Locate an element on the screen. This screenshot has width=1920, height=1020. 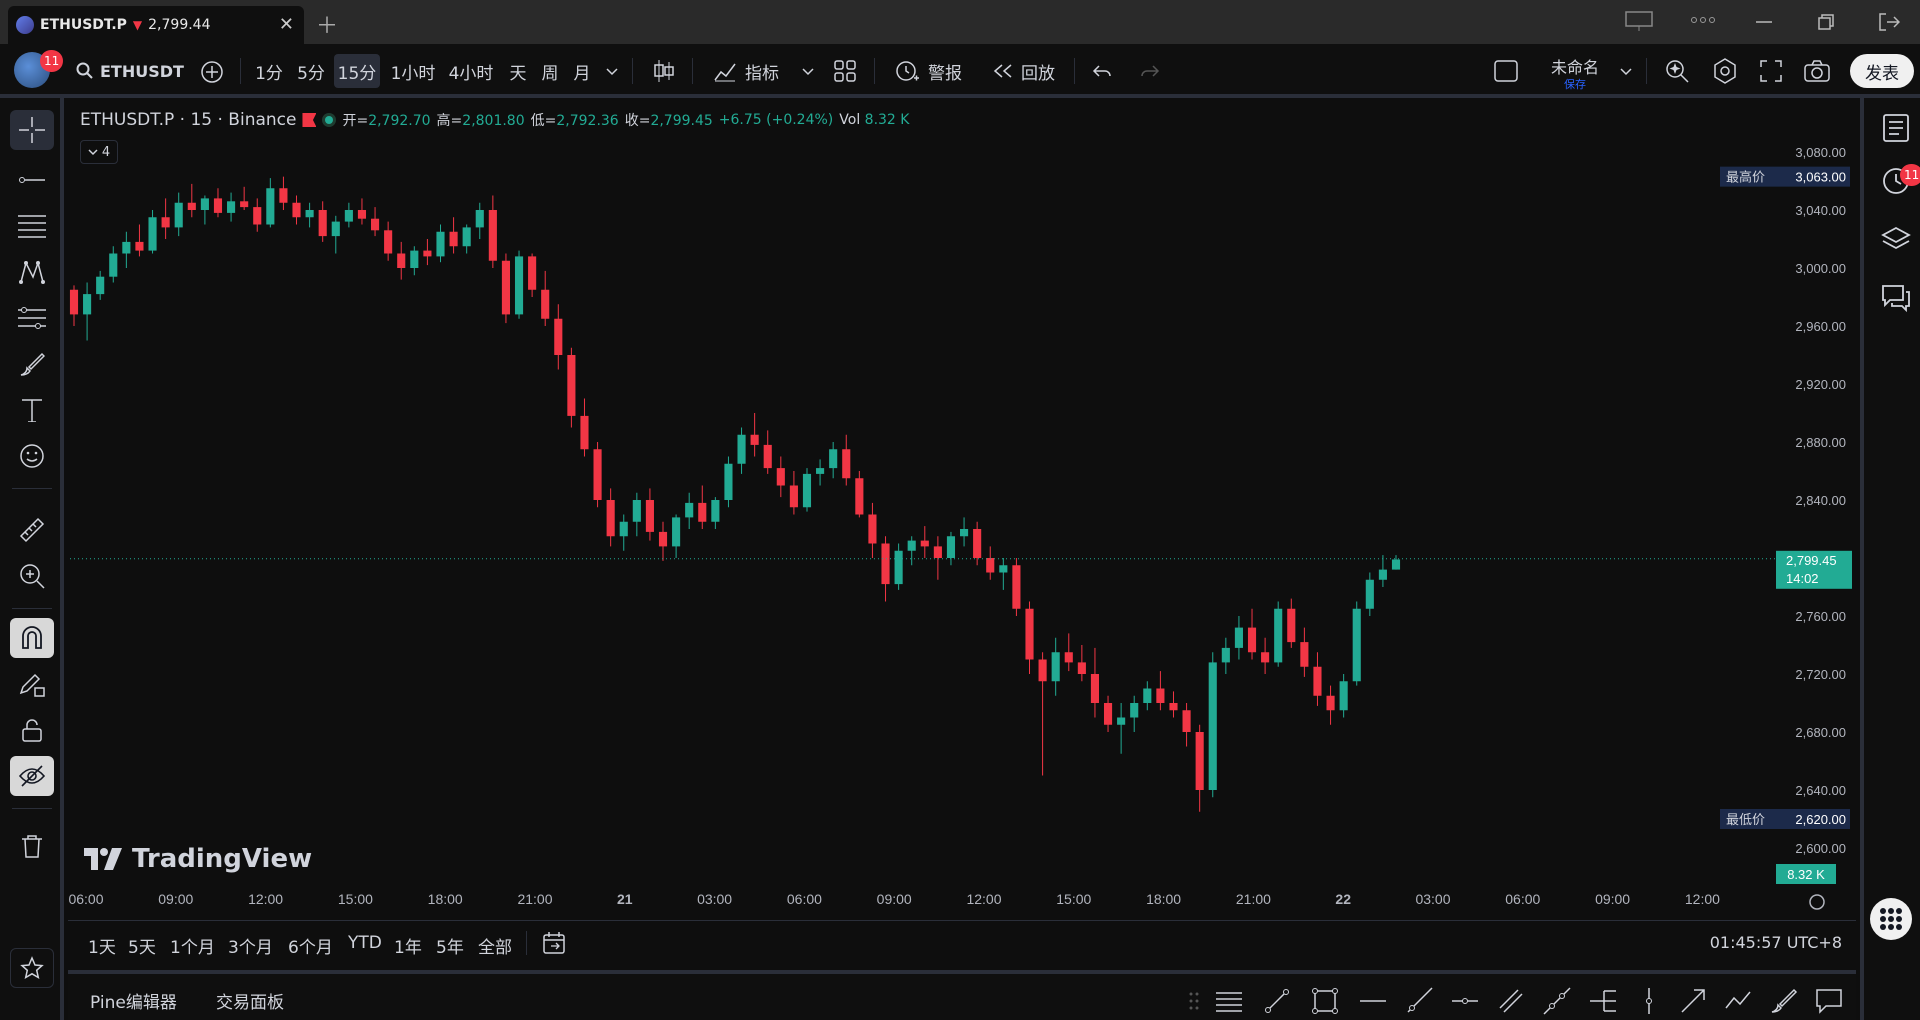
trend-line-tool is located at coordinates (32, 180).